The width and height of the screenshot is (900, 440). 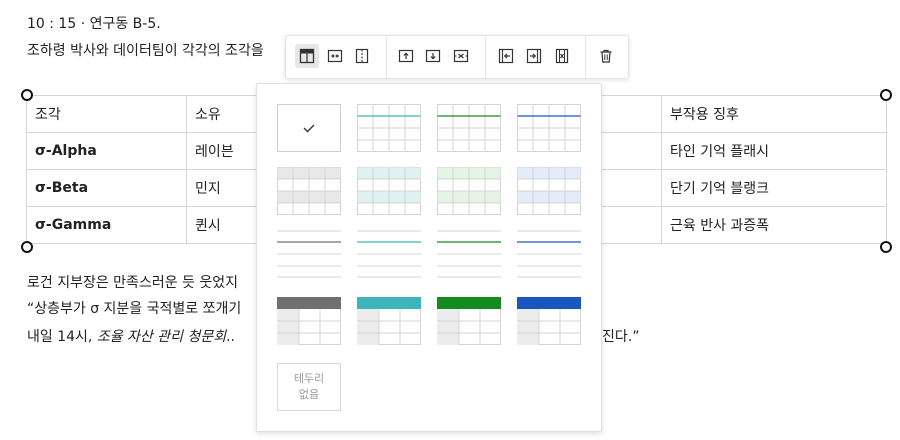 I want to click on resize-handle-bottom-left, so click(x=27, y=247).